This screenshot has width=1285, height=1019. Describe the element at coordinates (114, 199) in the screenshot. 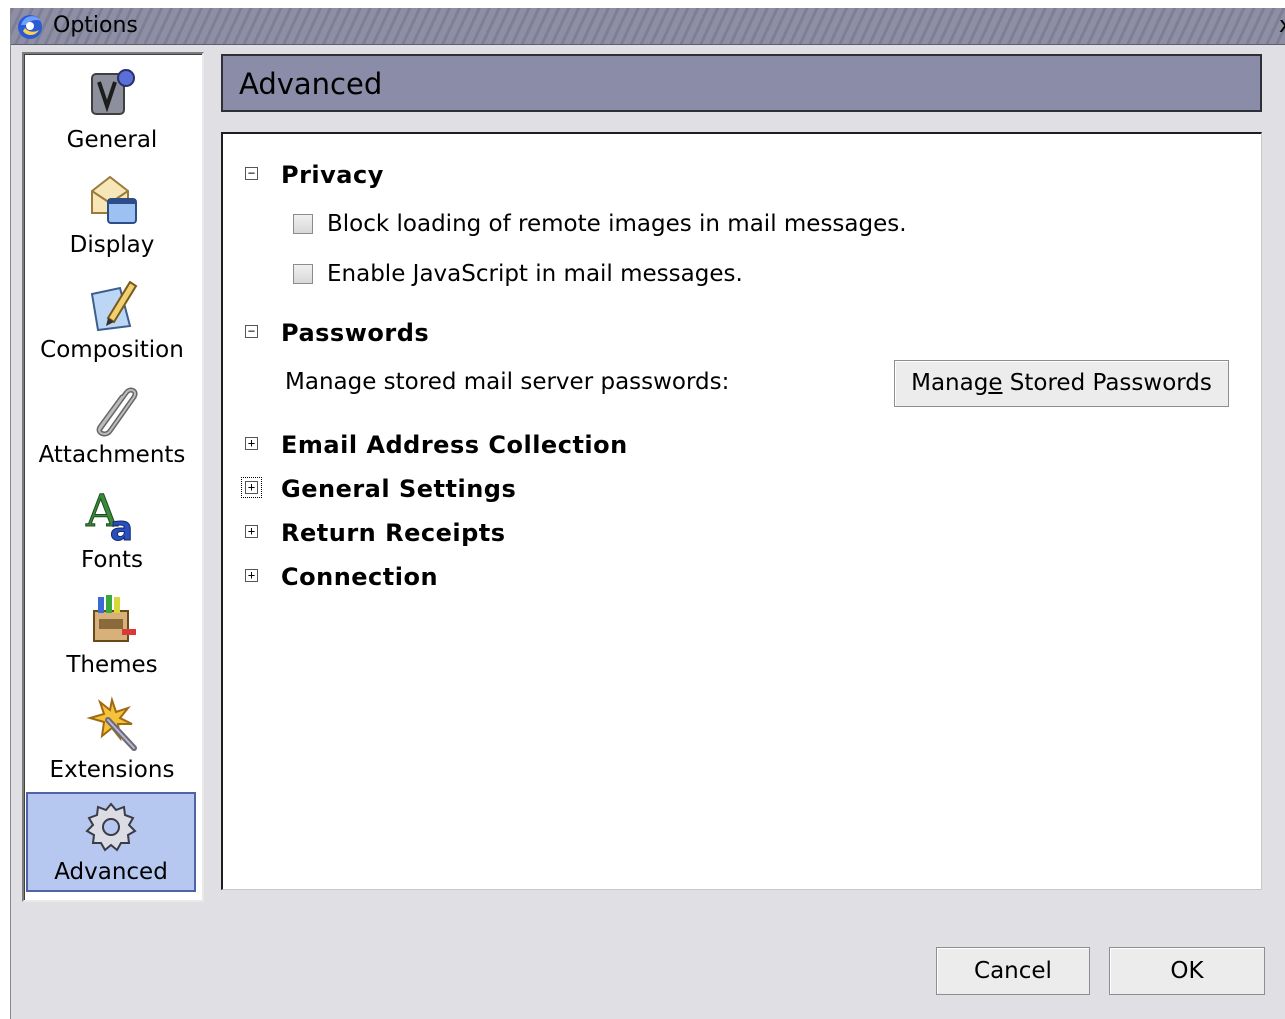

I see `display-icon` at that location.